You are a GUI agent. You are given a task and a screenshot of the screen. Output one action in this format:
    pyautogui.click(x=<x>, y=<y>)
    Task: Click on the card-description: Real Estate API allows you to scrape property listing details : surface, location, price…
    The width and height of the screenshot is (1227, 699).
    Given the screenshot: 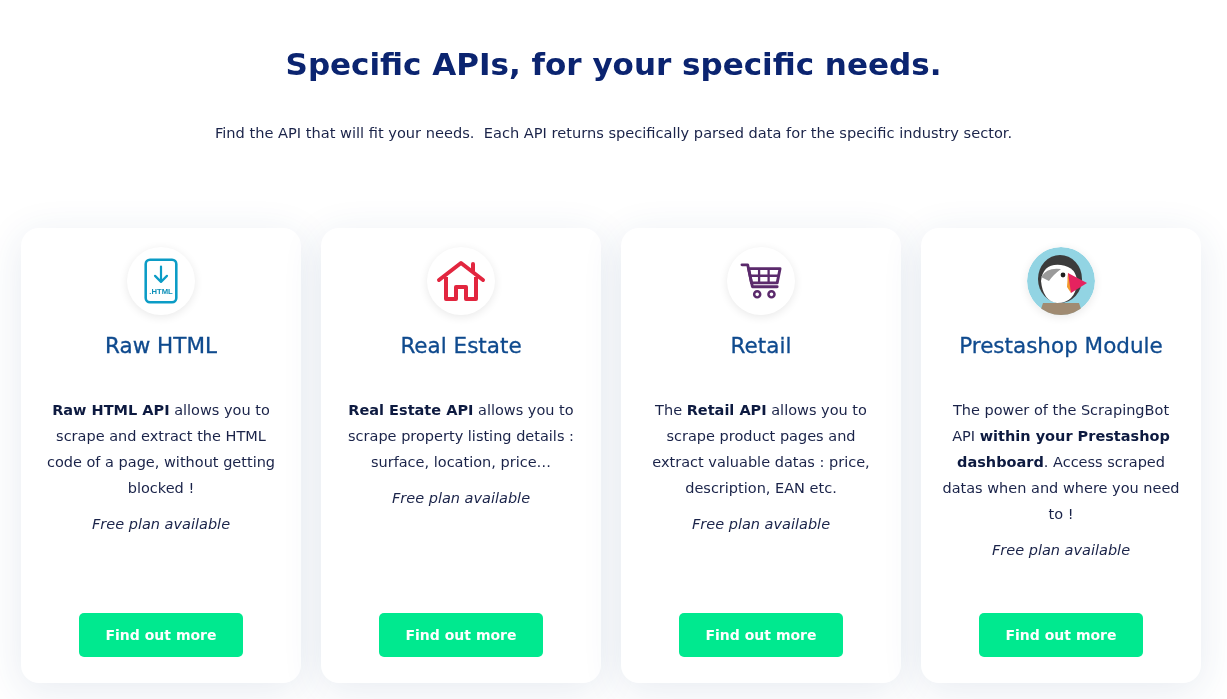 What is the action you would take?
    pyautogui.click(x=461, y=436)
    